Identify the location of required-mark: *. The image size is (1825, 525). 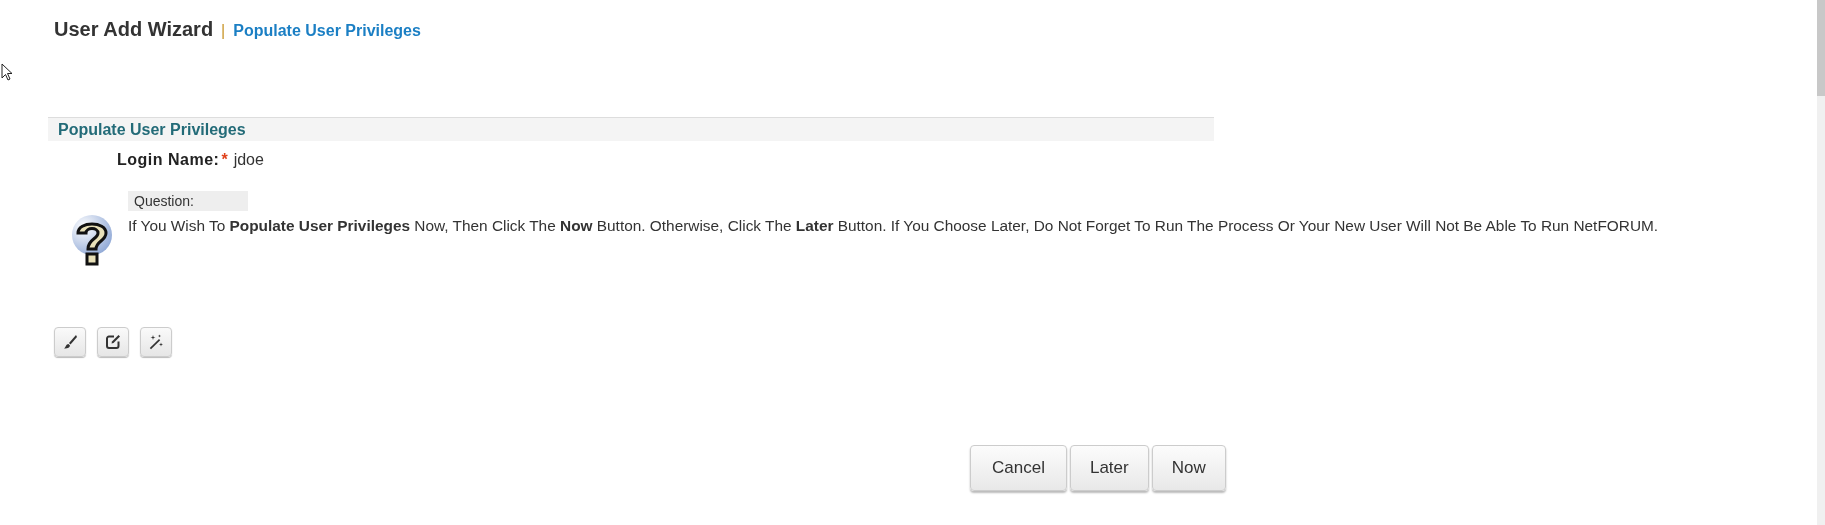
(224, 160).